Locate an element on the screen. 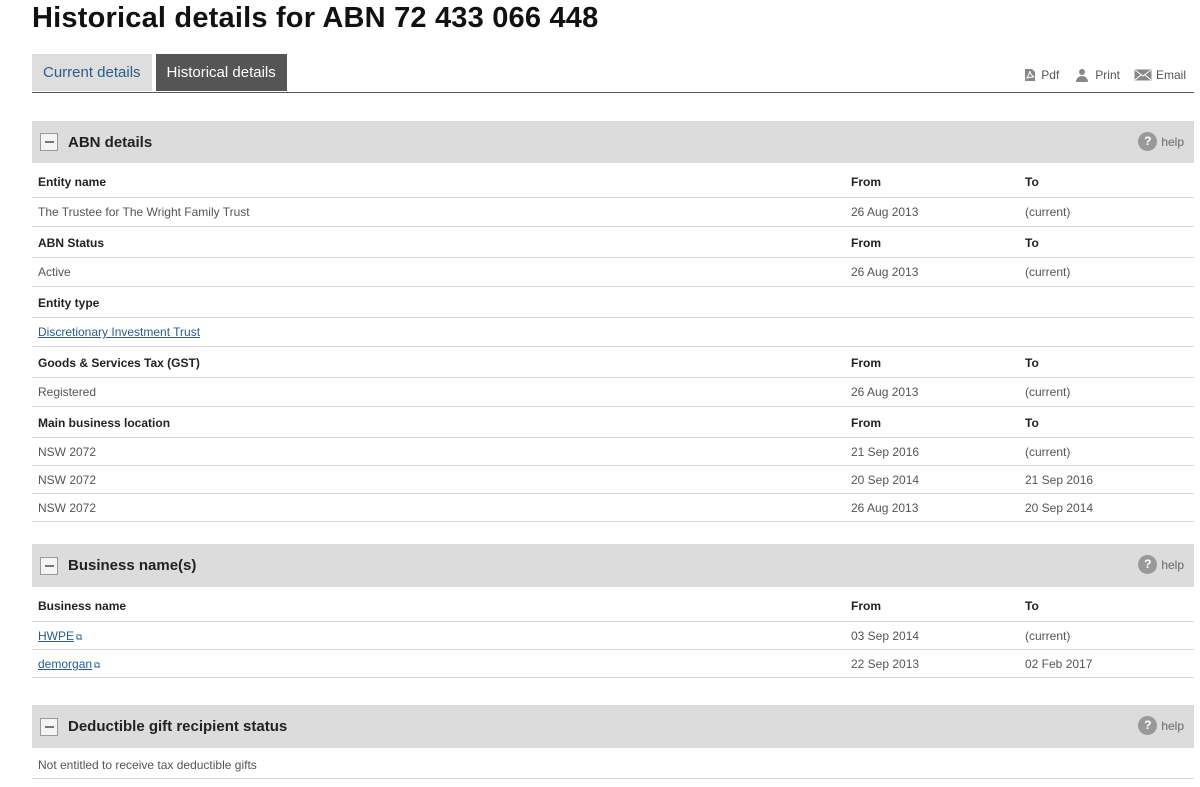 The height and width of the screenshot is (787, 1200). print-label: Print is located at coordinates (1107, 75).